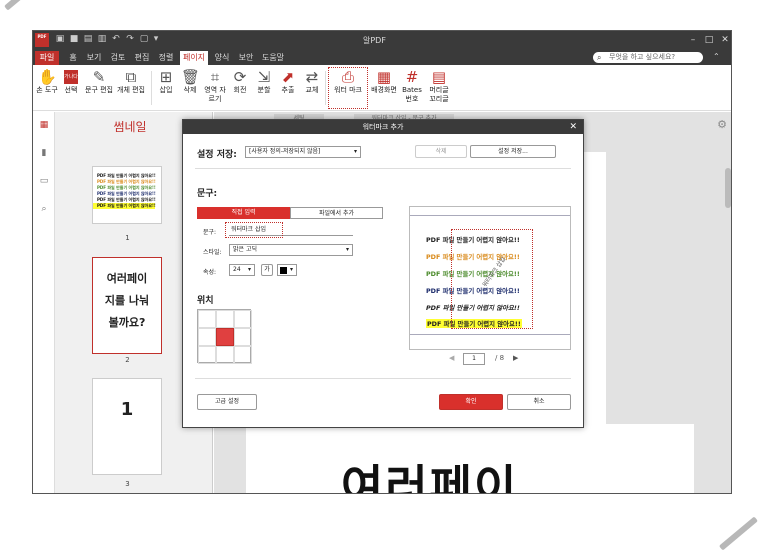  What do you see at coordinates (71, 88) in the screenshot?
I see `select-button: 가나다 선택` at bounding box center [71, 88].